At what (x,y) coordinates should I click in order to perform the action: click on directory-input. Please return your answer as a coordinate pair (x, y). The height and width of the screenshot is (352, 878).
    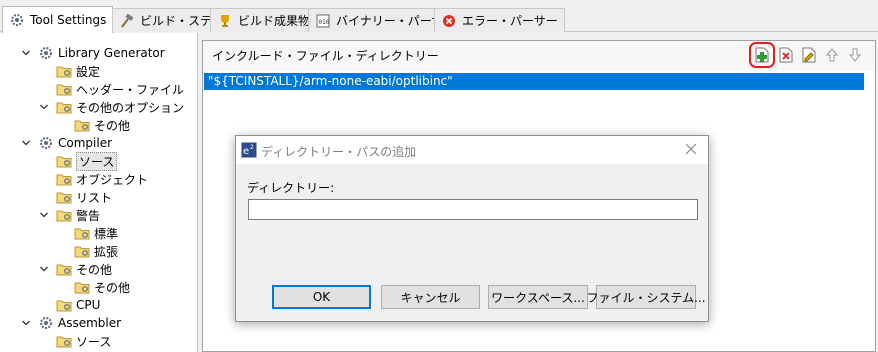
    Looking at the image, I should click on (473, 209).